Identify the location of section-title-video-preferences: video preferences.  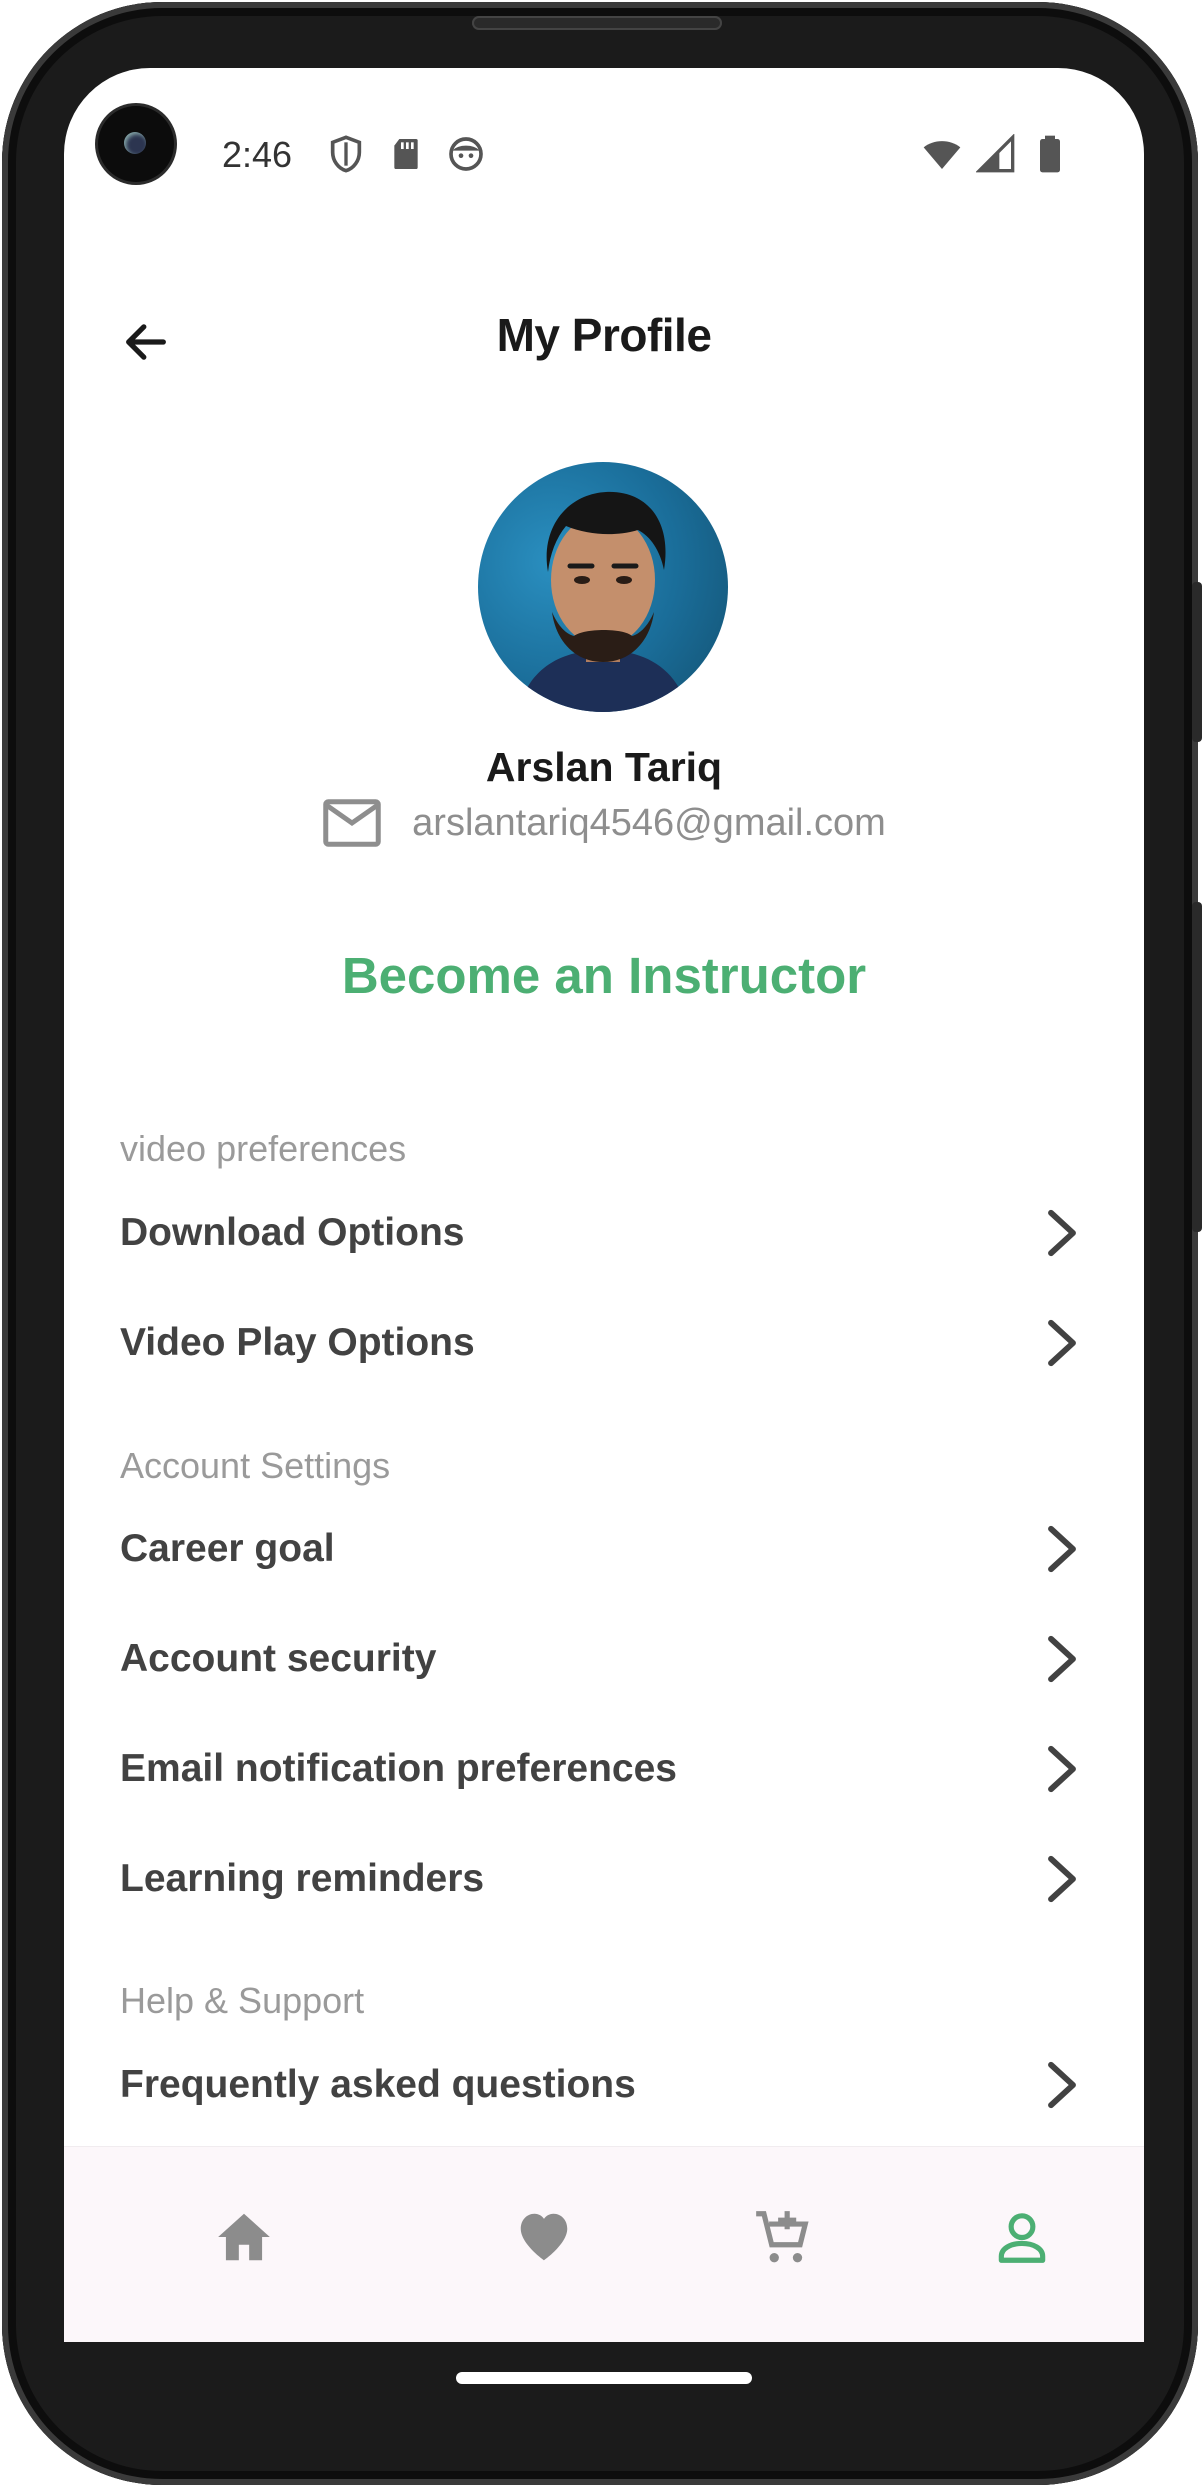
(263, 1148).